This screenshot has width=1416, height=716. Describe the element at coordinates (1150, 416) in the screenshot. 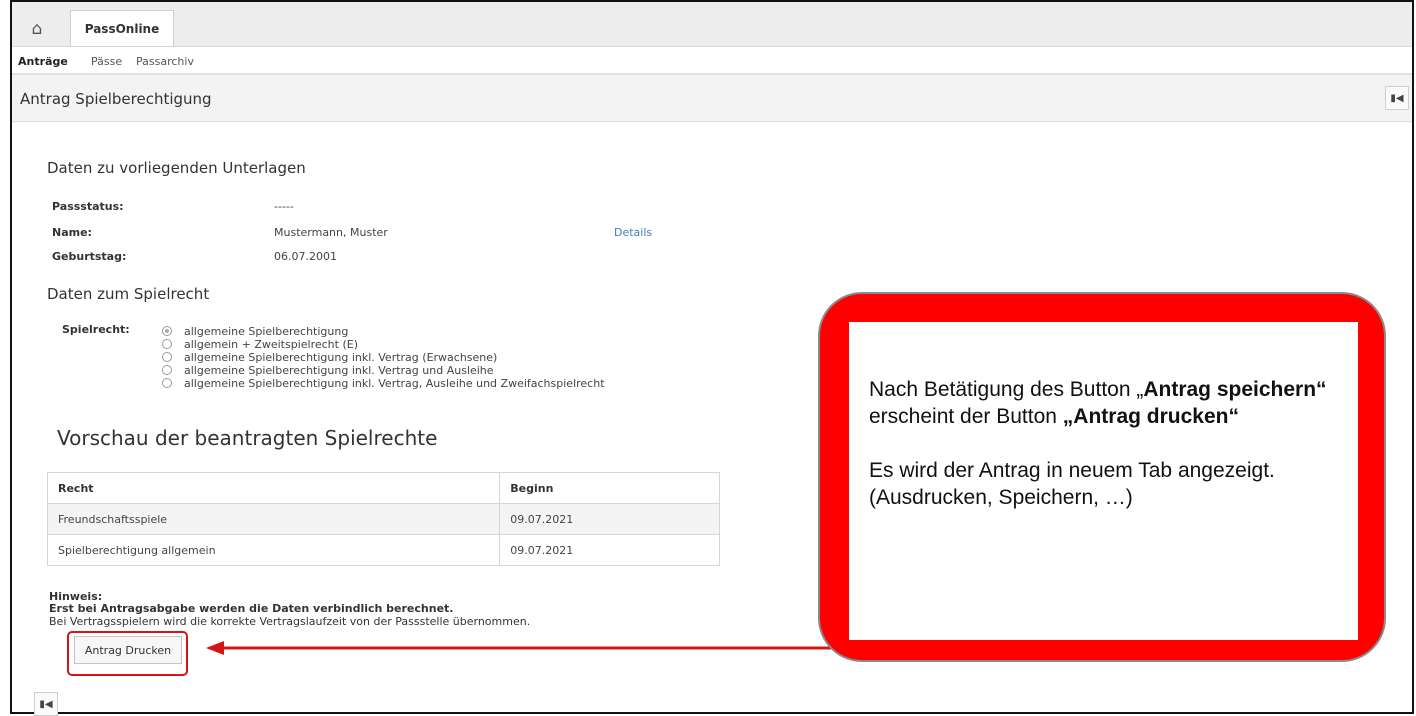

I see `callout-bold-2: „Antrag drucken“` at that location.